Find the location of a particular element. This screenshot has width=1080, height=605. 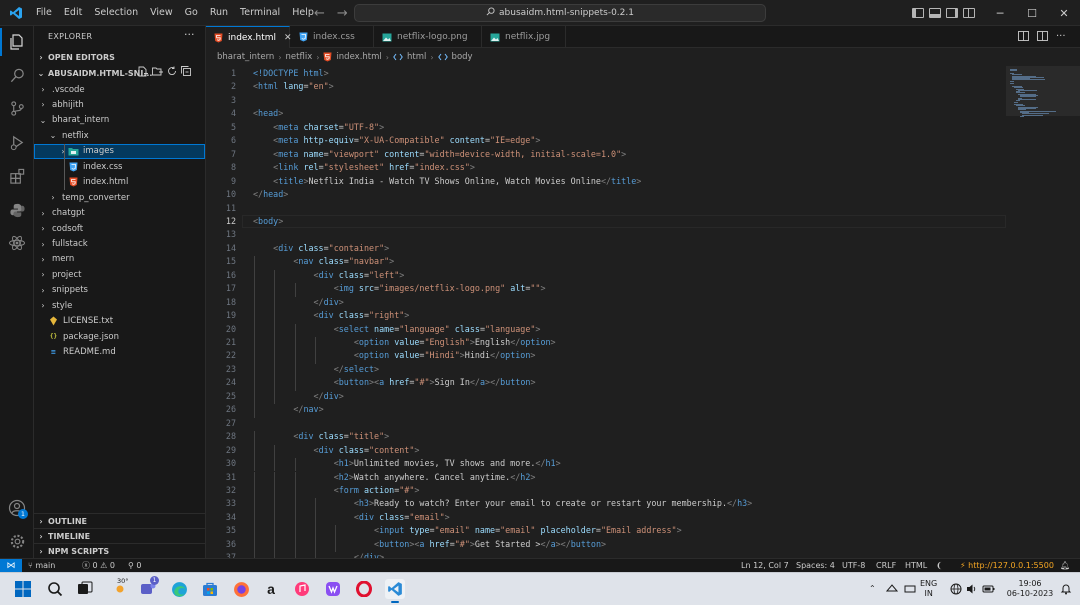

app-icon is located at coordinates (333, 589).